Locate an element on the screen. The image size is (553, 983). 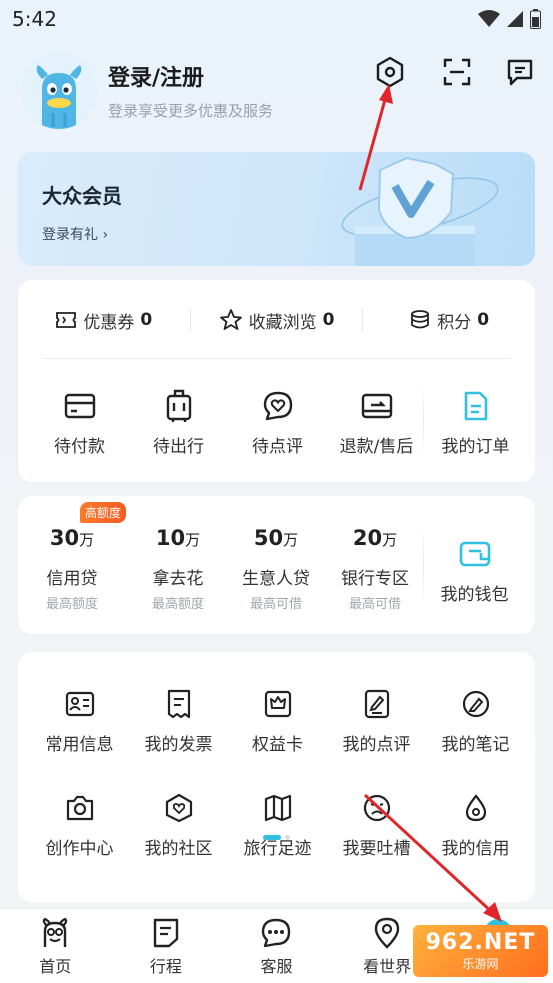
credit-loan-item: 30万 信用贷 最高额度 is located at coordinates (72, 565).